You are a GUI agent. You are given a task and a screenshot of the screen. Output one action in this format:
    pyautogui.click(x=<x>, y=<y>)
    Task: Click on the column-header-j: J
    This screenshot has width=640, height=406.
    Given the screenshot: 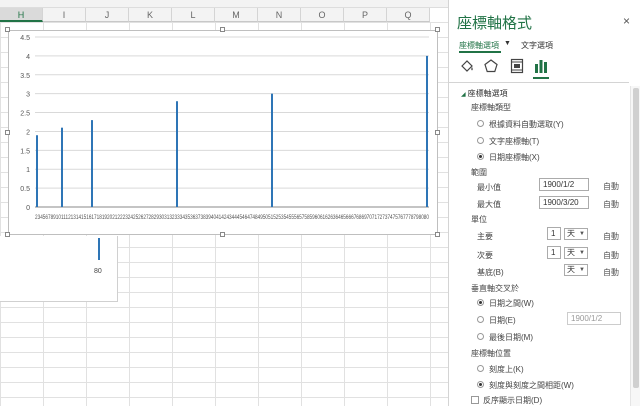 What is the action you would take?
    pyautogui.click(x=107, y=15)
    